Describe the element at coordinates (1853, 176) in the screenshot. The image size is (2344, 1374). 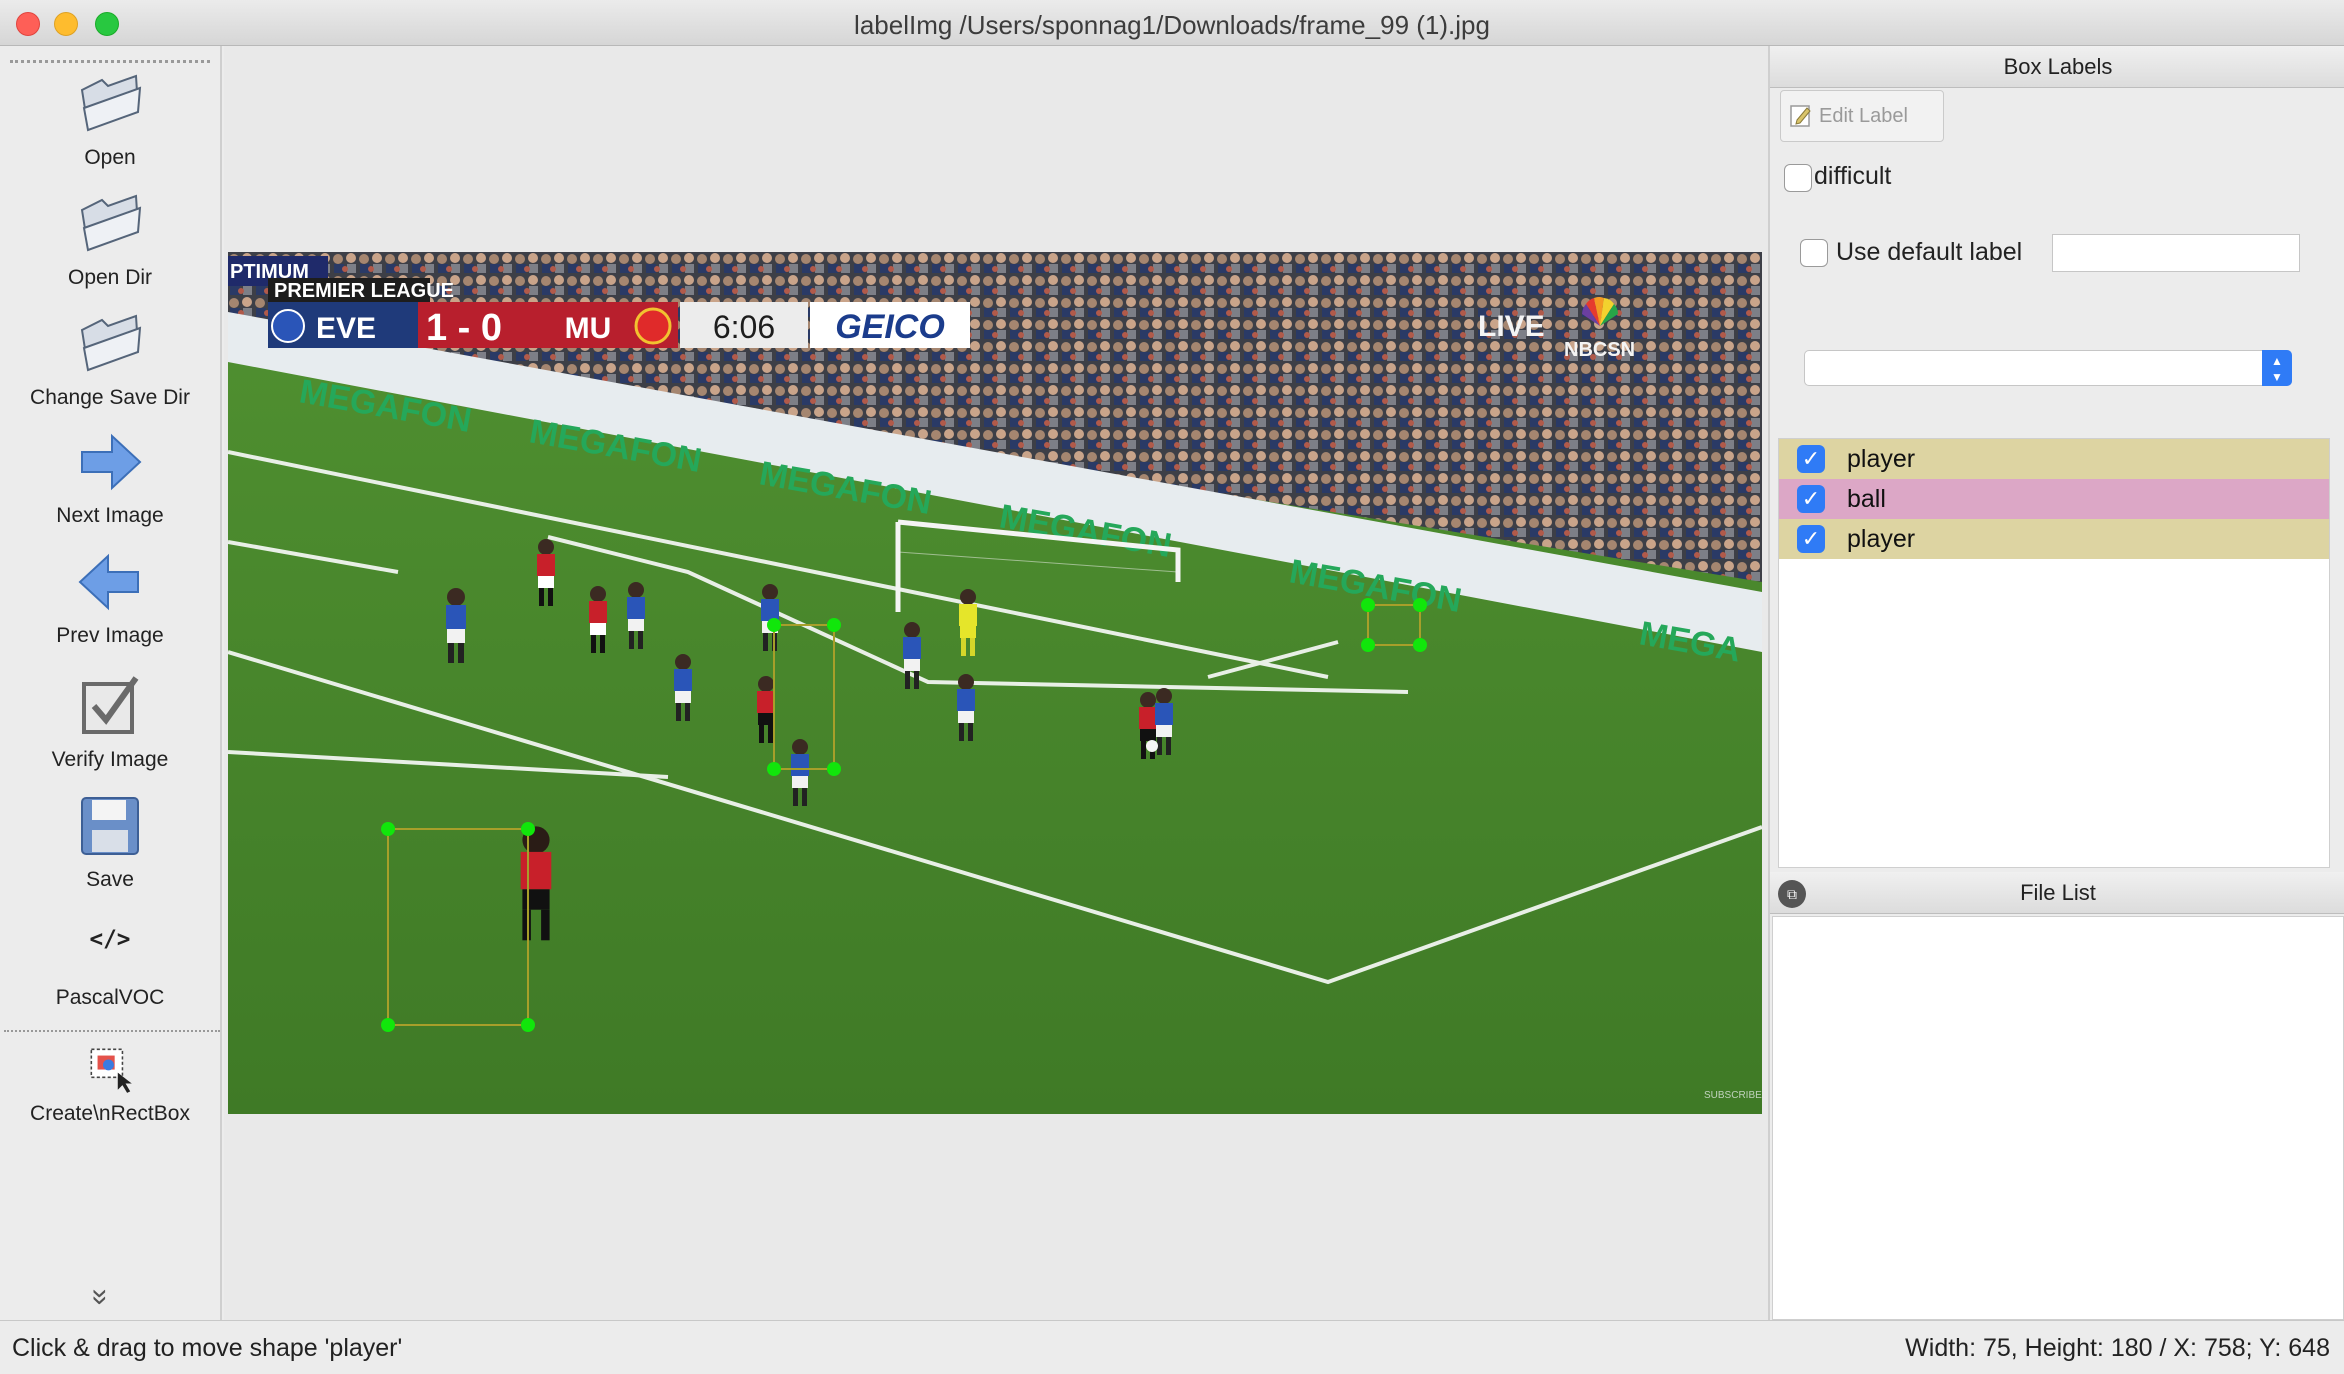
I see `difficult-label: difficult` at that location.